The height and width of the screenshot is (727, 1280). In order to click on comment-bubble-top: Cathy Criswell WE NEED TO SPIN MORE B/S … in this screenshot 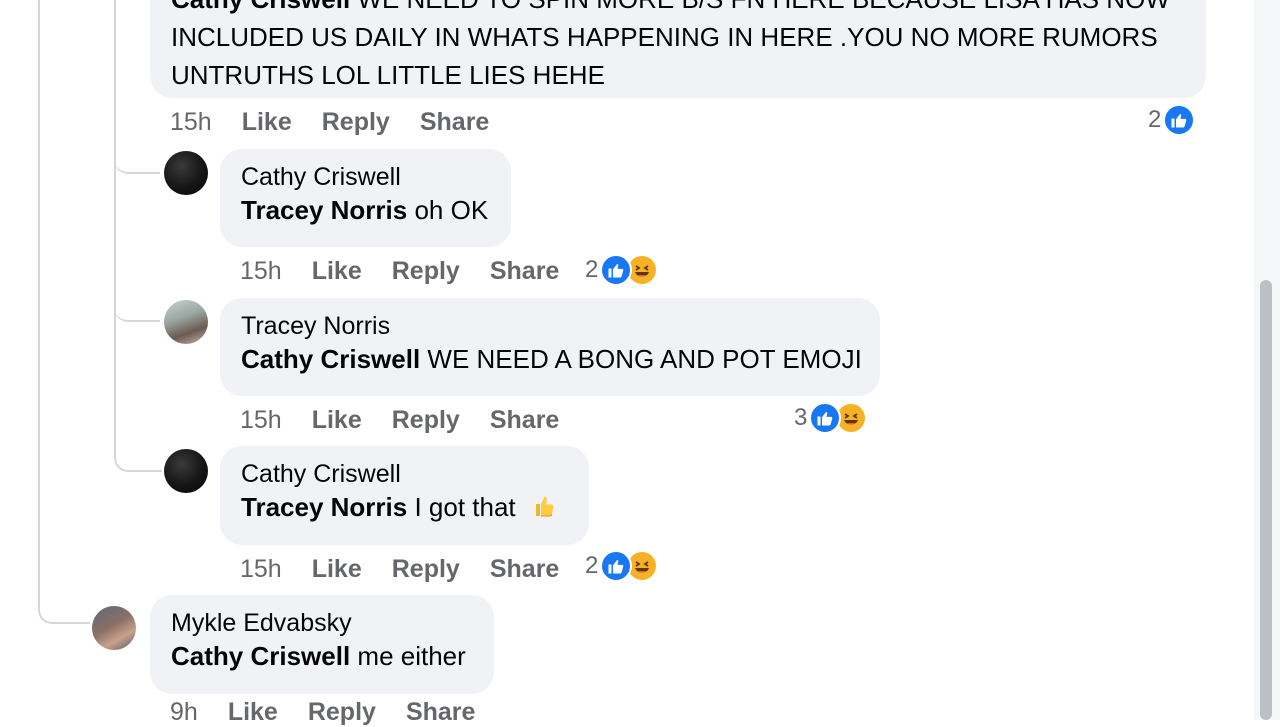, I will do `click(678, 49)`.